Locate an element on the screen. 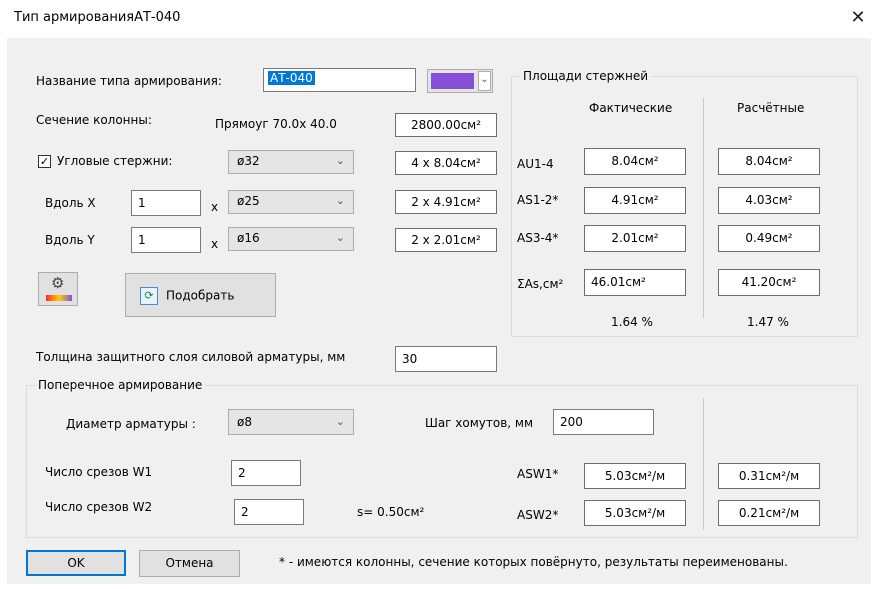 The height and width of the screenshot is (589, 876). along-x-times: x is located at coordinates (215, 207).